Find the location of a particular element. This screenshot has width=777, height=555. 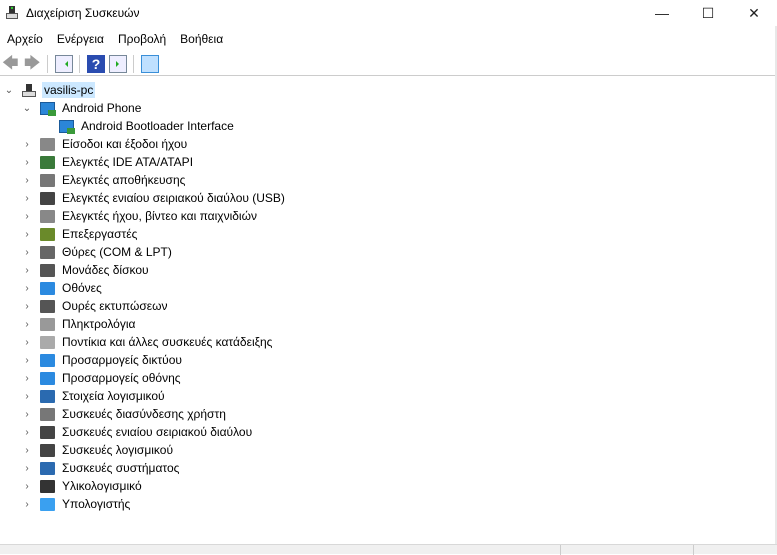

tree-item: › Είσοδοι και έξοδοι ήχου is located at coordinates (105, 144).